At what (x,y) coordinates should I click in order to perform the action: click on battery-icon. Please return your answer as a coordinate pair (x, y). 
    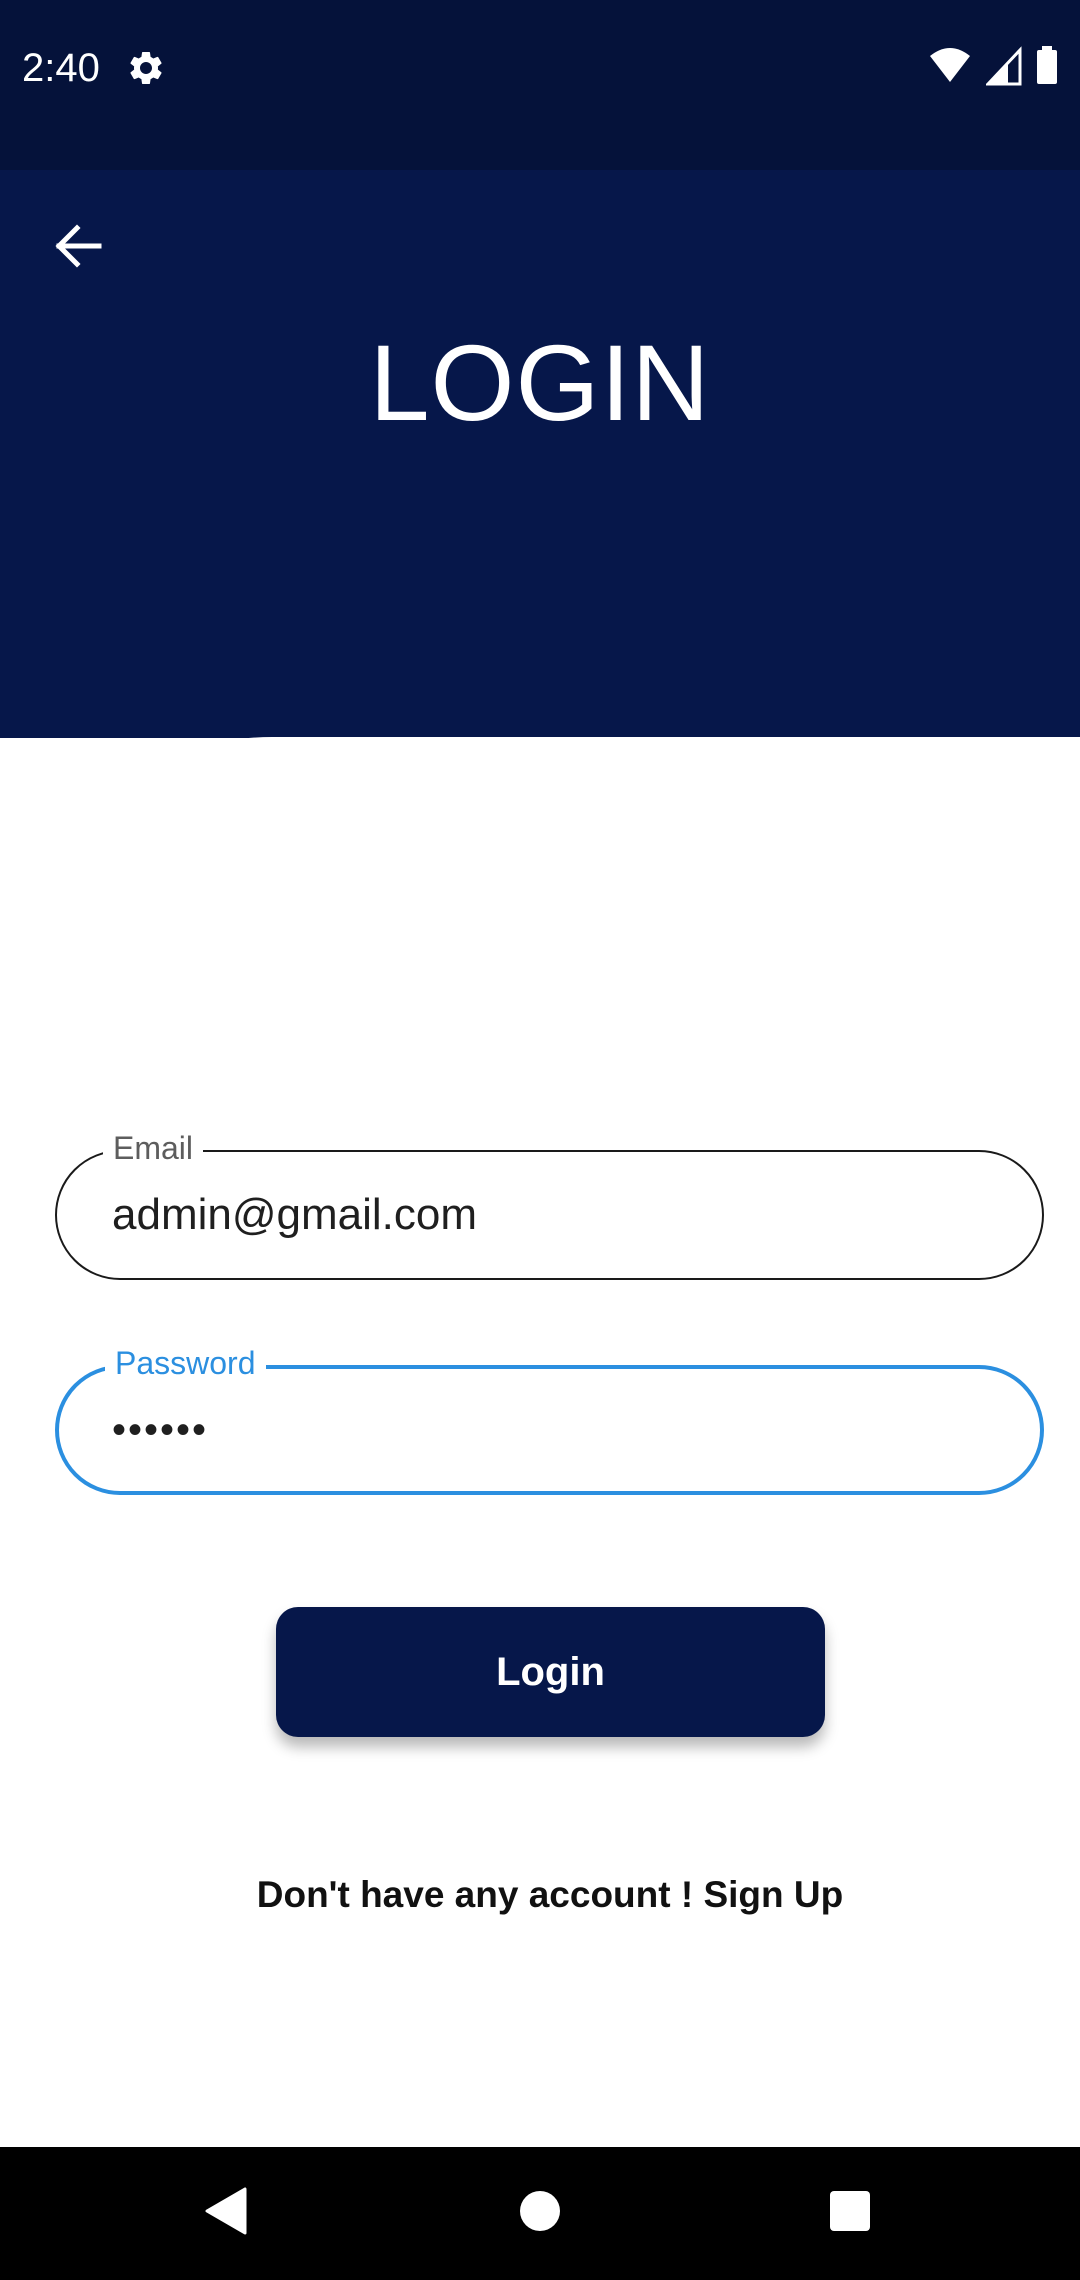
    Looking at the image, I should click on (1047, 68).